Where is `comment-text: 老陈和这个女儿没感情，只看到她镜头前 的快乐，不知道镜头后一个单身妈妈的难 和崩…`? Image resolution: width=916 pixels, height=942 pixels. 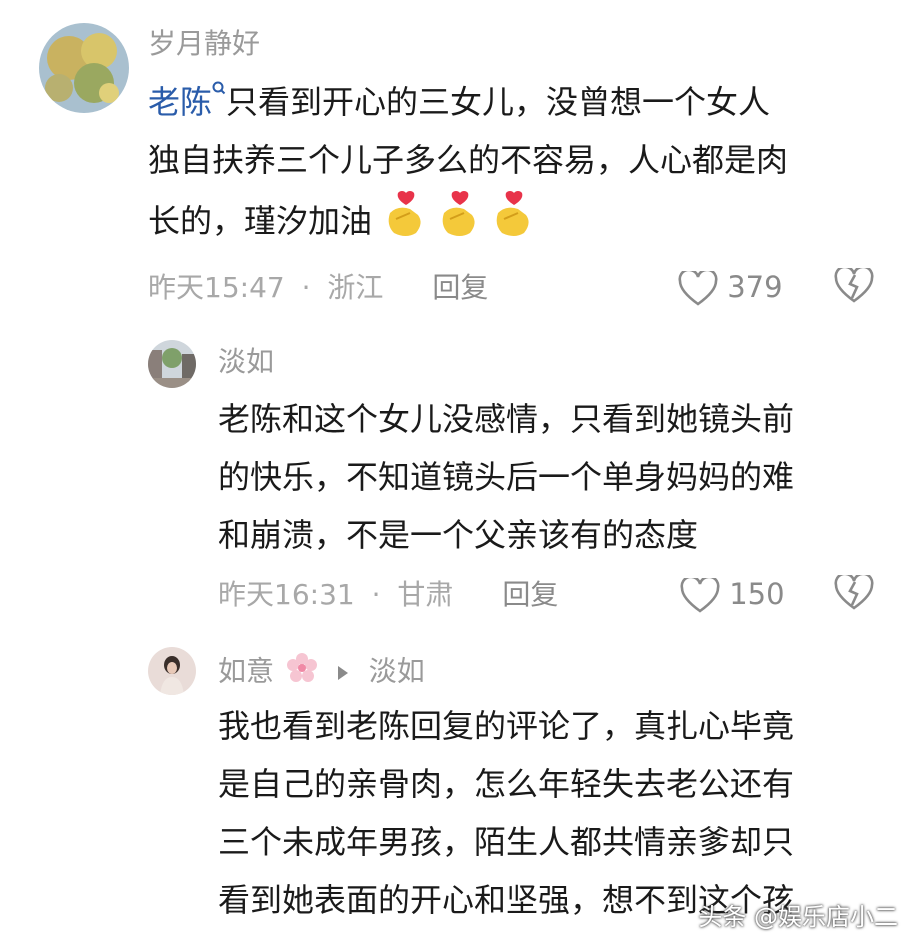
comment-text: 老陈和这个女儿没感情，只看到她镜头前 的快乐，不知道镜头后一个单身妈妈的难 和崩… is located at coordinates (506, 477).